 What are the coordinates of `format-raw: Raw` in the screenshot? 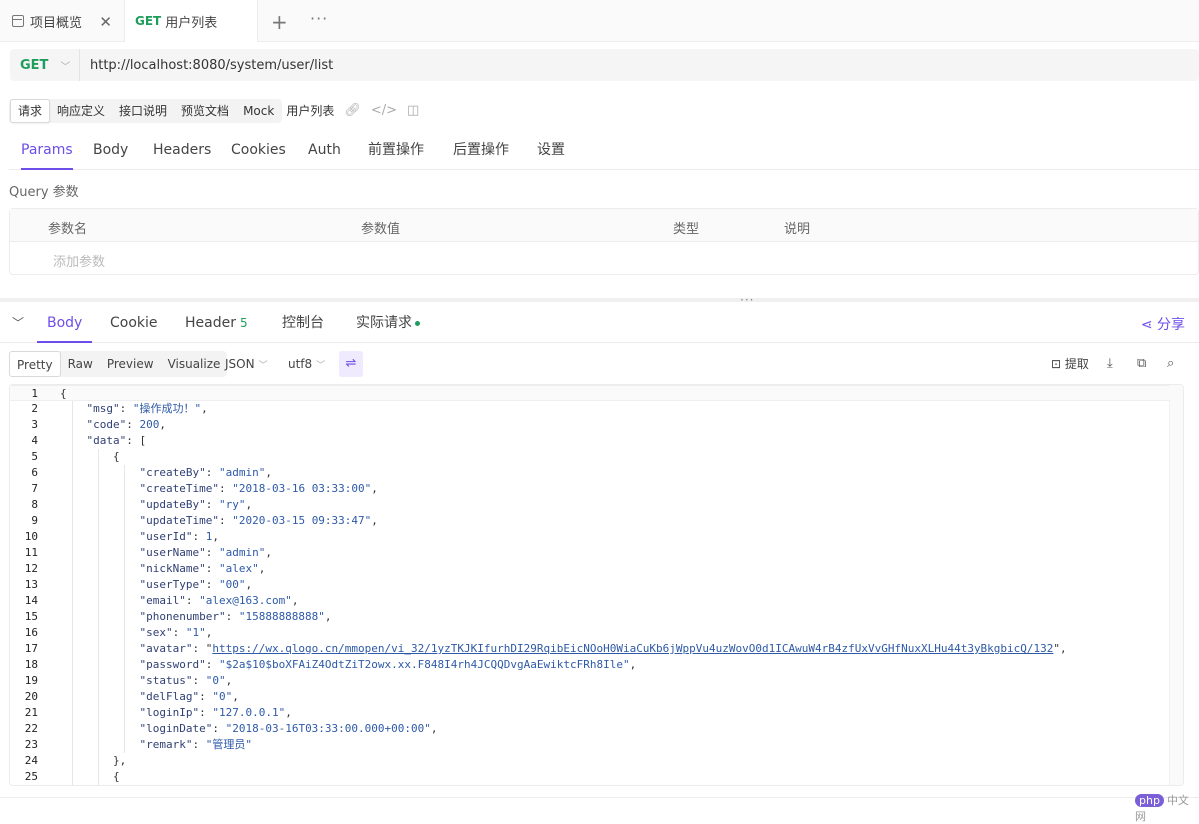 It's located at (80, 364).